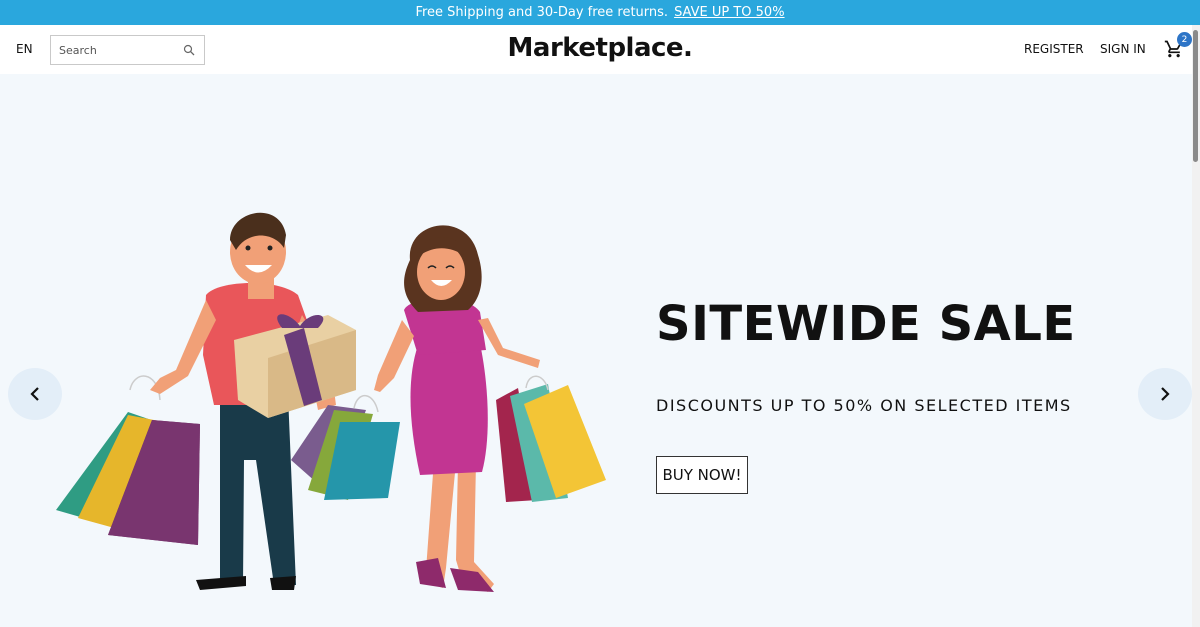 The height and width of the screenshot is (627, 1200). What do you see at coordinates (1195, 96) in the screenshot?
I see `scrollbar-thumb` at bounding box center [1195, 96].